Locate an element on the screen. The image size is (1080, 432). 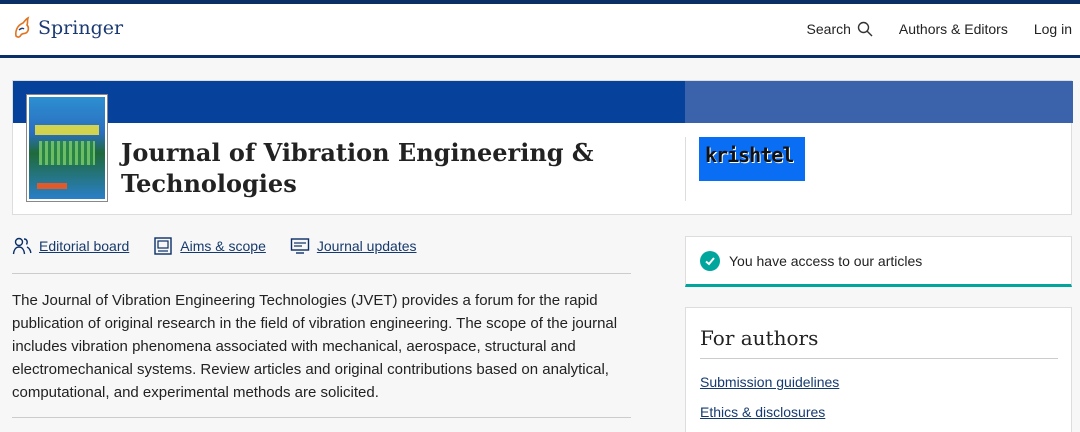
springer-logo: Springer is located at coordinates (67, 28).